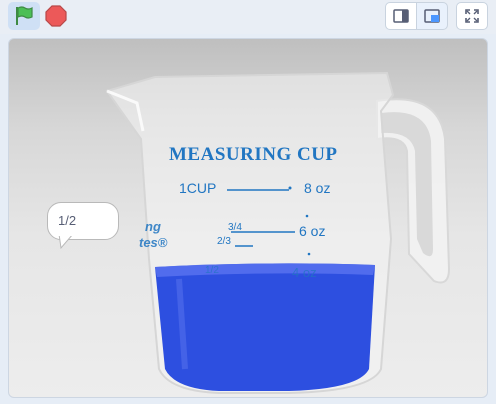 The width and height of the screenshot is (496, 404). Describe the element at coordinates (198, 188) in the screenshot. I see `mark-1cup: 1CUP` at that location.